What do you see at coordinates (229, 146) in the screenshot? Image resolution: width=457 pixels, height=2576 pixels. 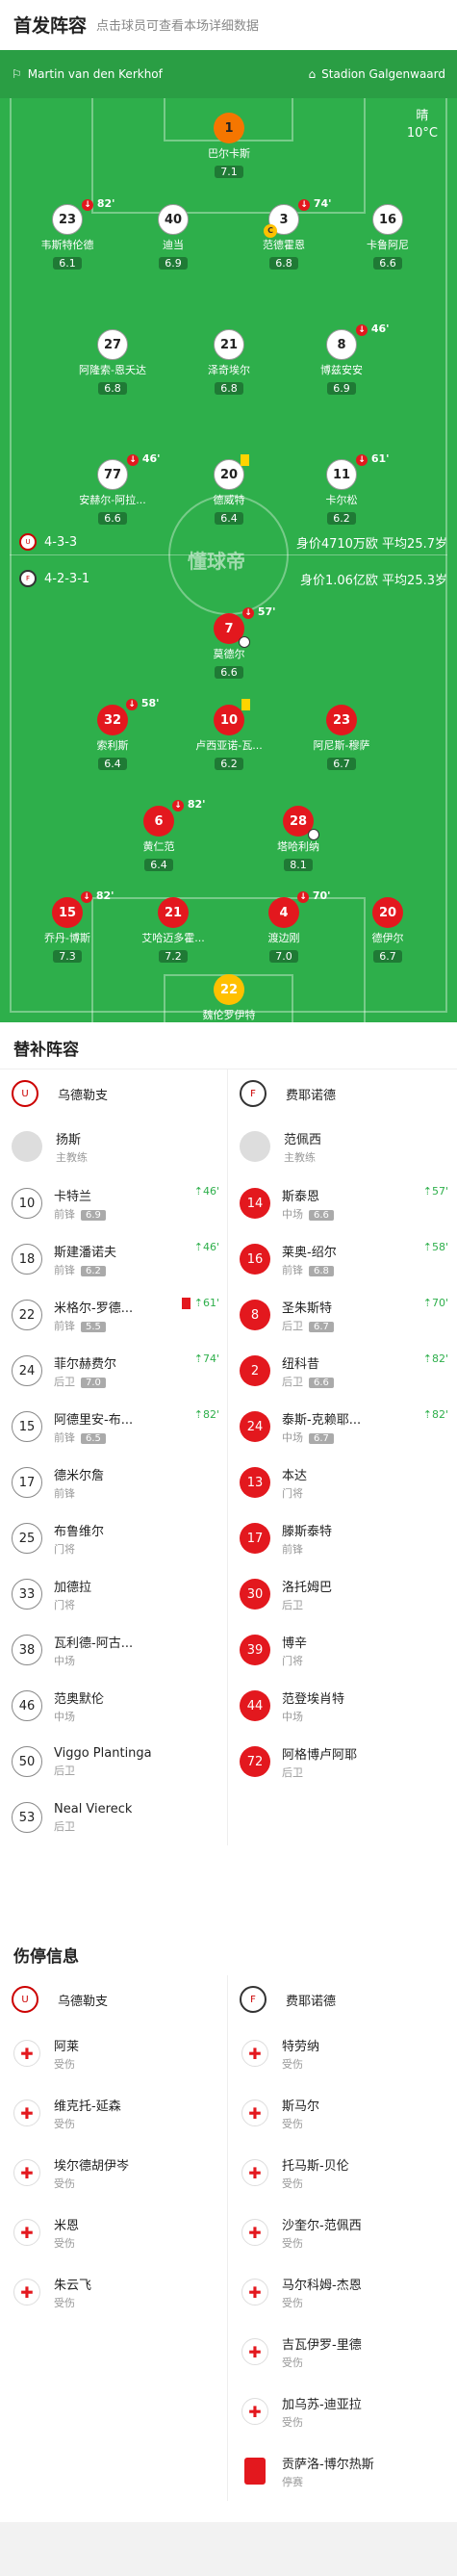 I see `home-player: 1 巴尔卡斯 7.1` at bounding box center [229, 146].